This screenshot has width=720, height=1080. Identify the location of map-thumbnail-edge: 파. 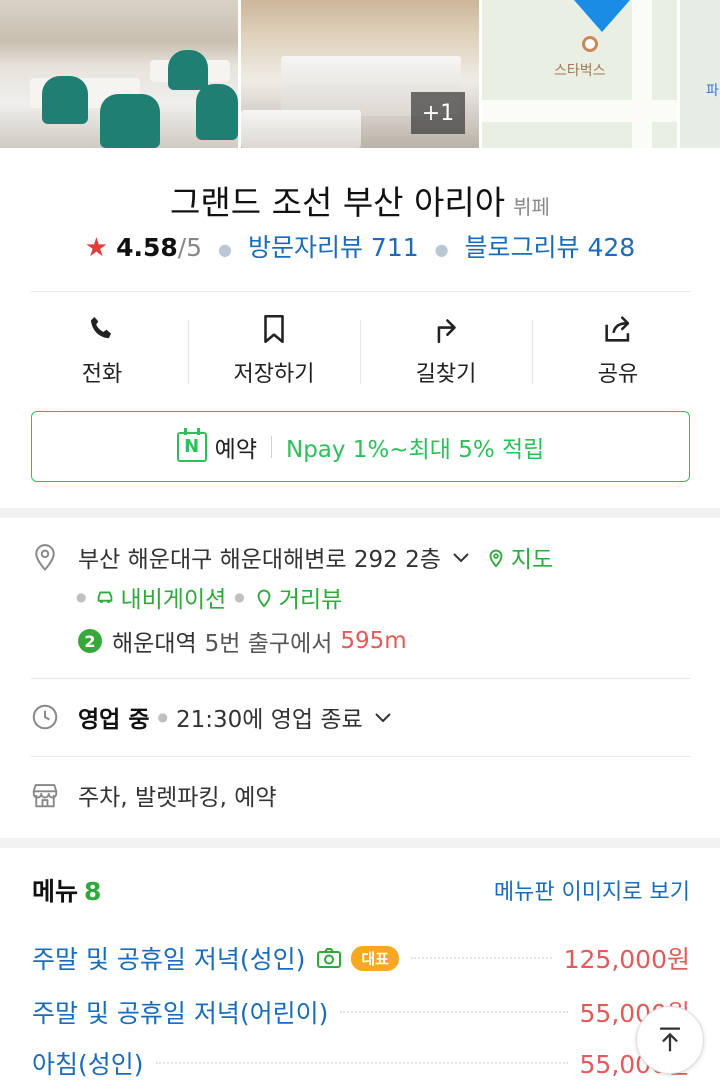
(700, 74).